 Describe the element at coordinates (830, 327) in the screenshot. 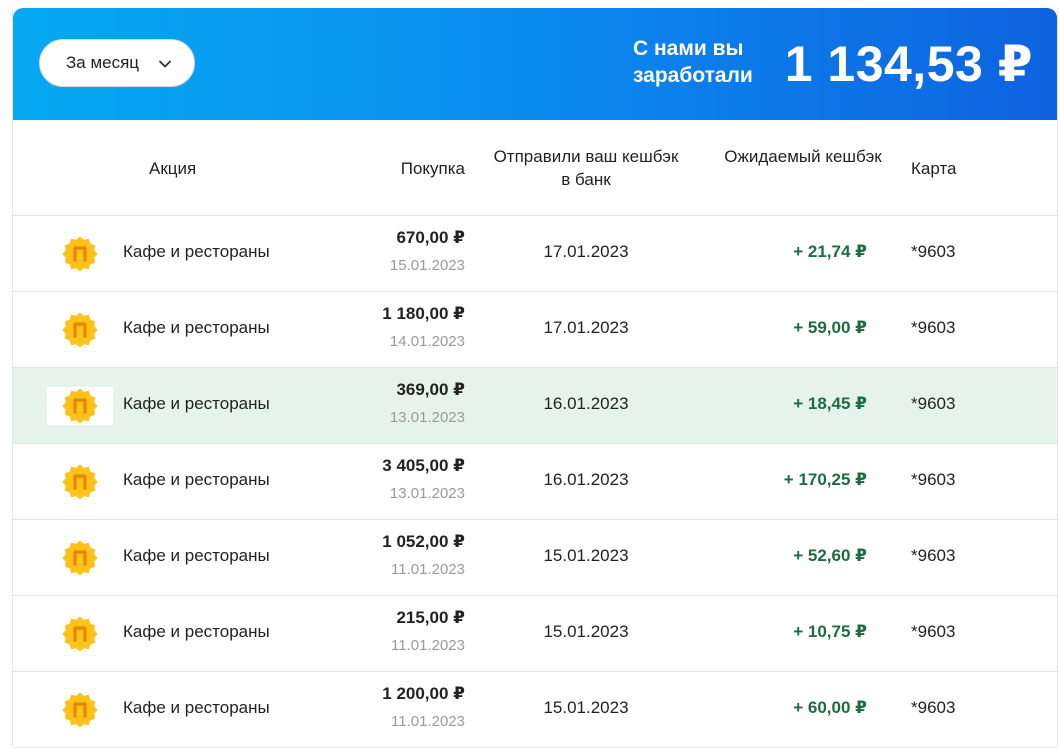

I see `expected-cashback: + 59,00 ₽` at that location.